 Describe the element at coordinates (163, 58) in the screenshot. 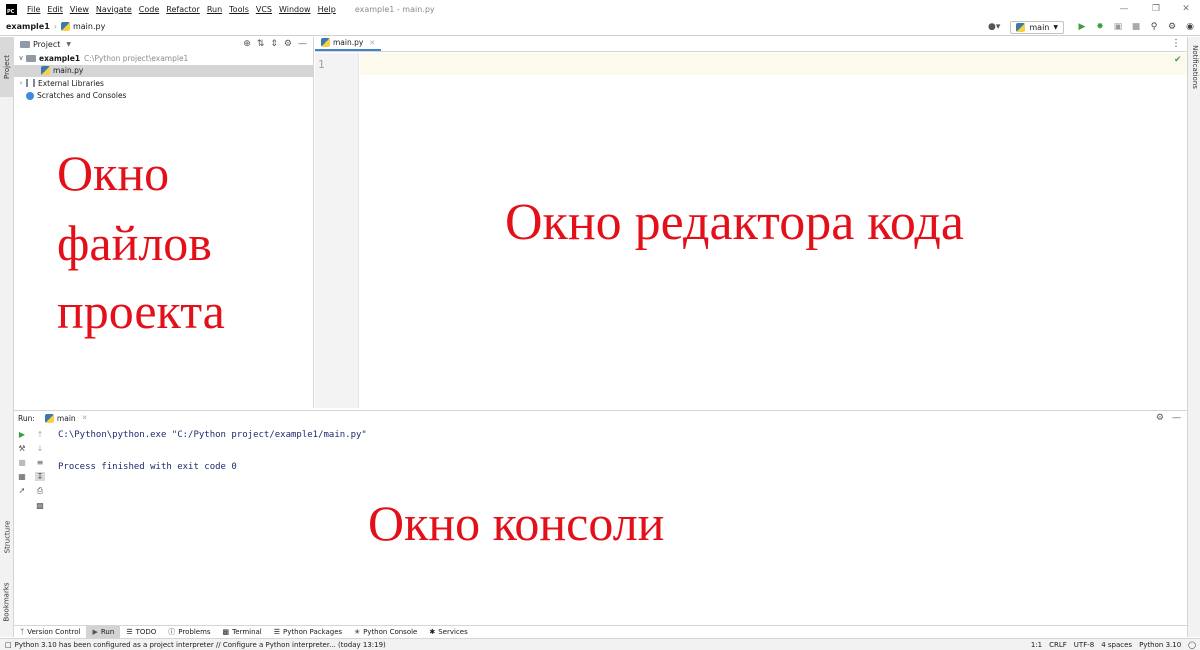

I see `tree-item-project-root: ∨ example1 C:\Python project\example1` at that location.